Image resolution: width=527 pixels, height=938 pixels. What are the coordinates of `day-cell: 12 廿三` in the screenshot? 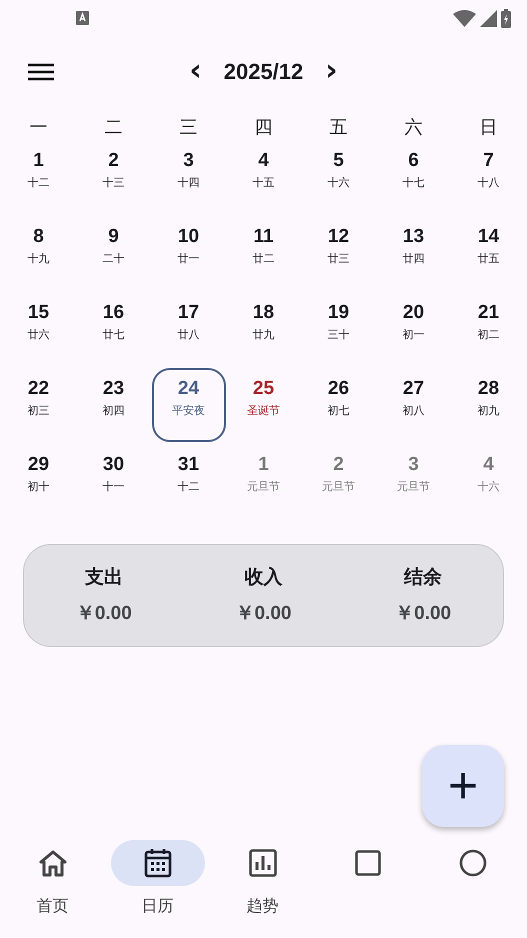 It's located at (339, 253).